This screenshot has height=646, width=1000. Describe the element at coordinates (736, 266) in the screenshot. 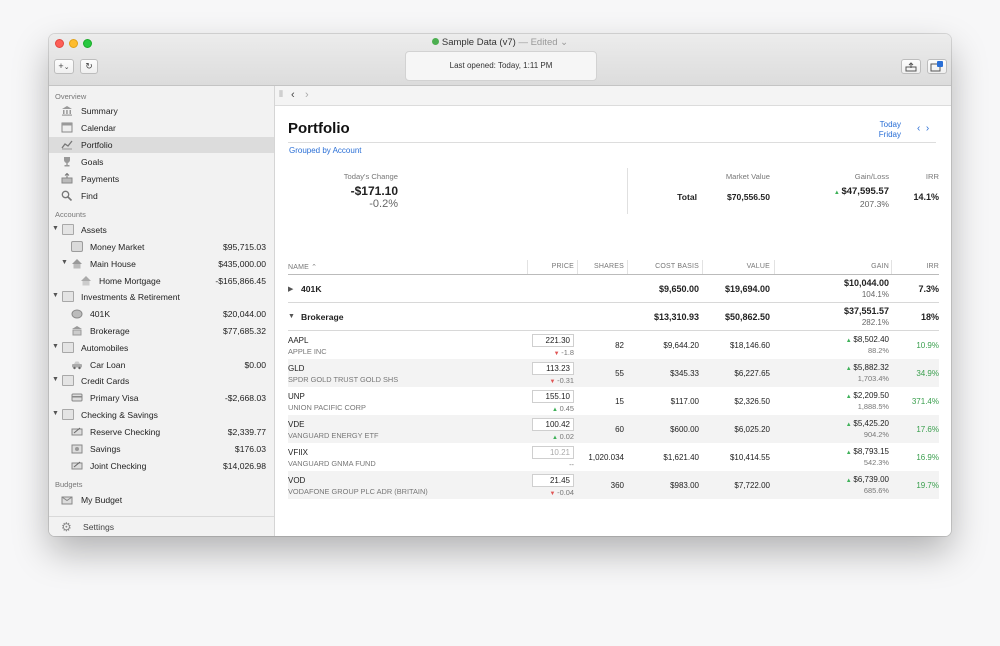

I see `column-header-value: VALUE` at that location.